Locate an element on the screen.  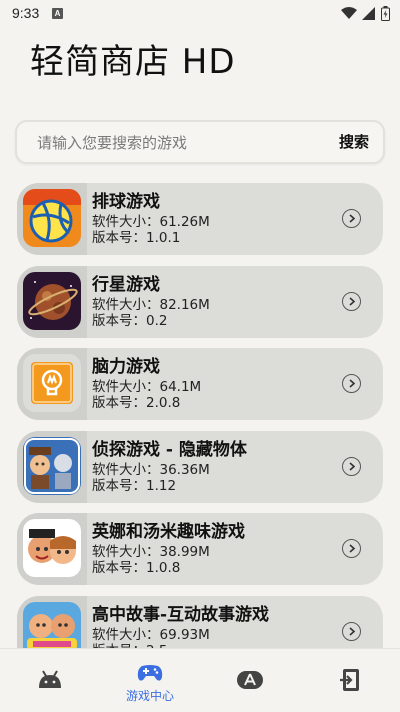
lightbulb-icon is located at coordinates (52, 383).